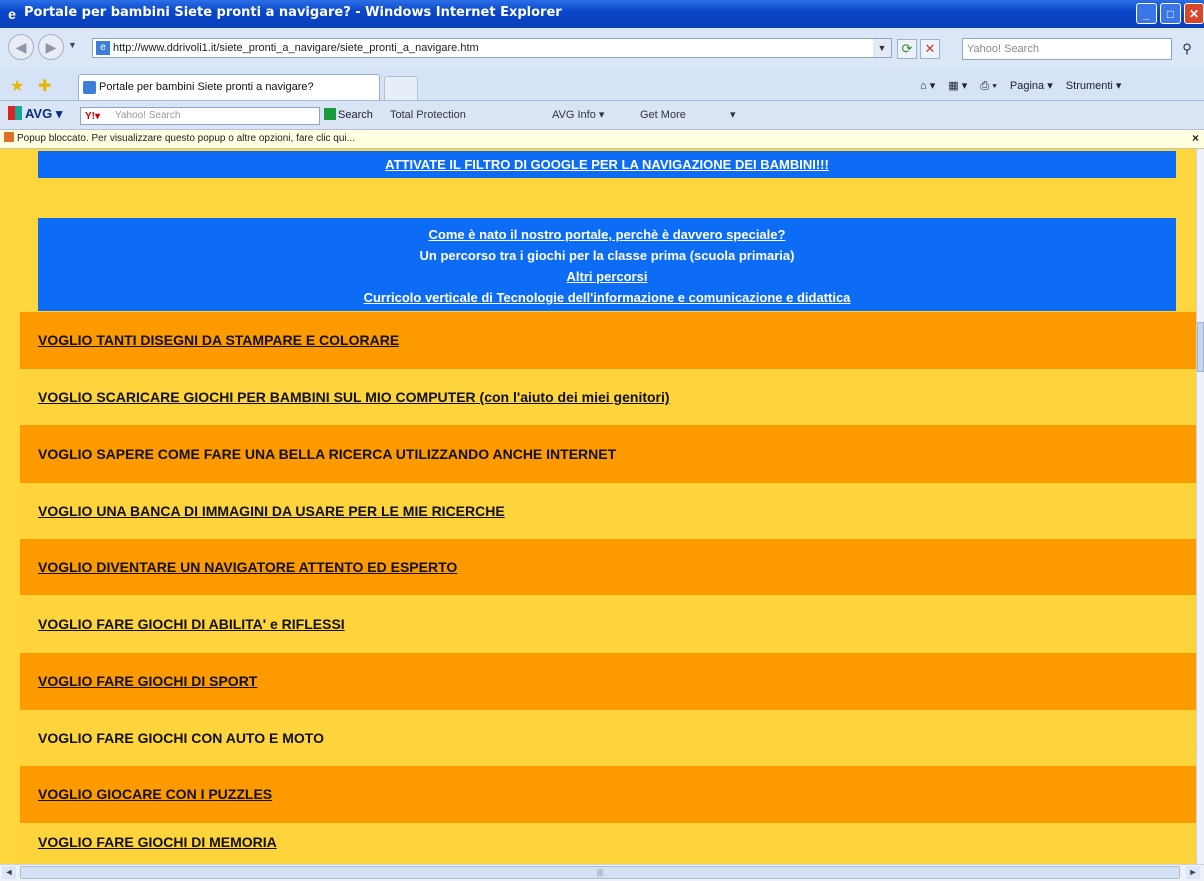 The width and height of the screenshot is (1204, 881). I want to click on history-dropdown-icon: ▼, so click(72, 45).